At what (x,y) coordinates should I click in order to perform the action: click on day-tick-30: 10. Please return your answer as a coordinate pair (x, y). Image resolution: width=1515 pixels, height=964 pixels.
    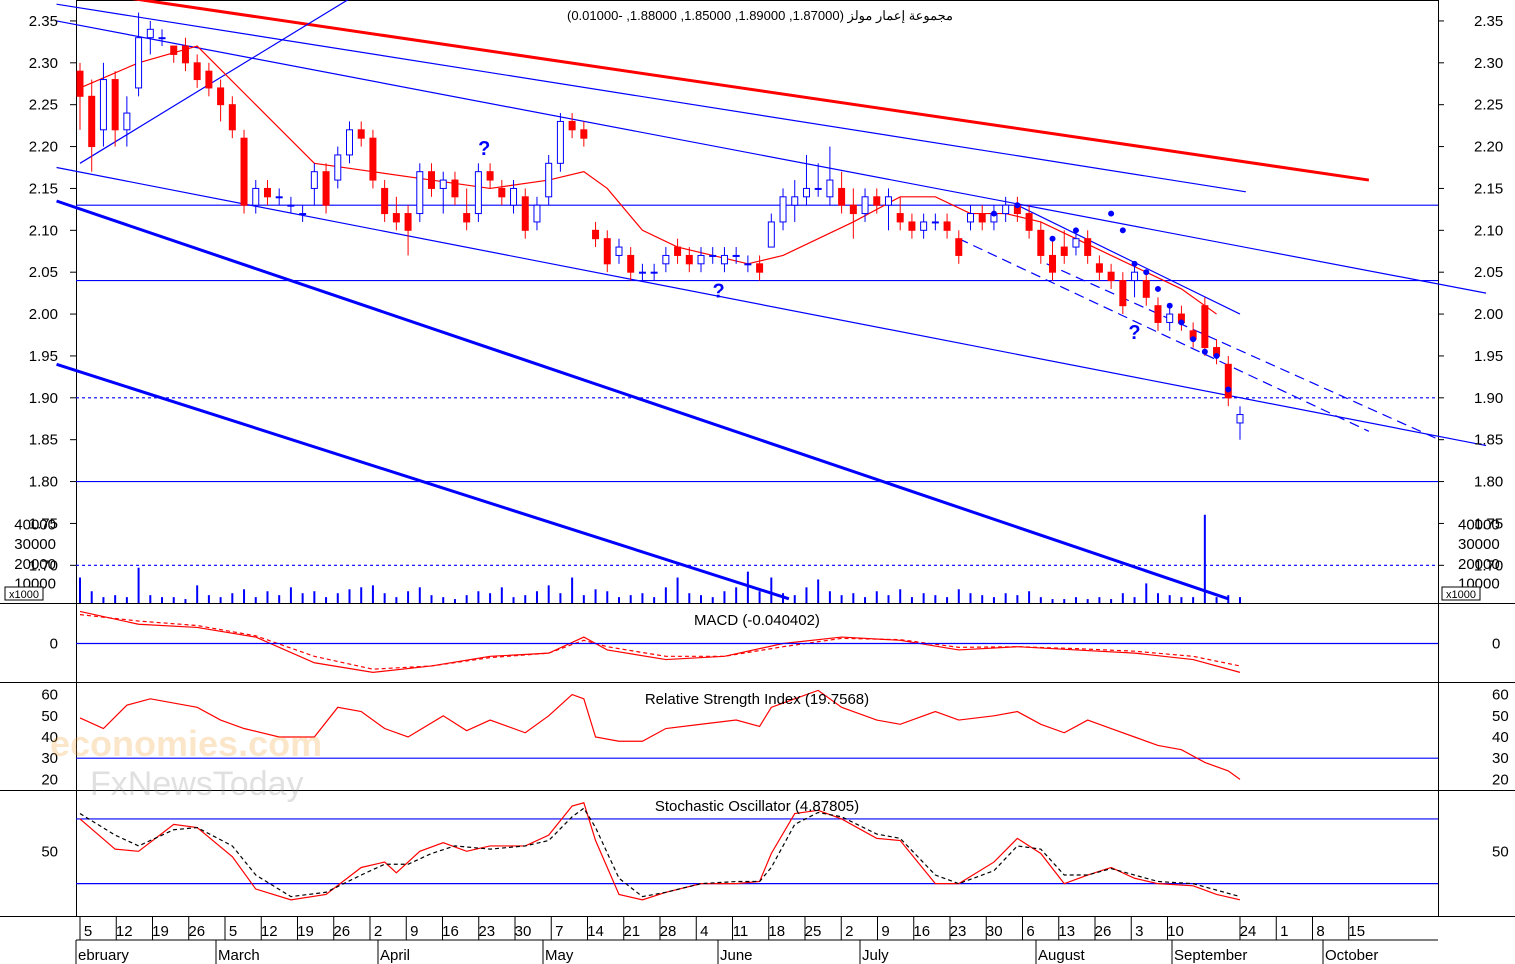
    Looking at the image, I should click on (1175, 931).